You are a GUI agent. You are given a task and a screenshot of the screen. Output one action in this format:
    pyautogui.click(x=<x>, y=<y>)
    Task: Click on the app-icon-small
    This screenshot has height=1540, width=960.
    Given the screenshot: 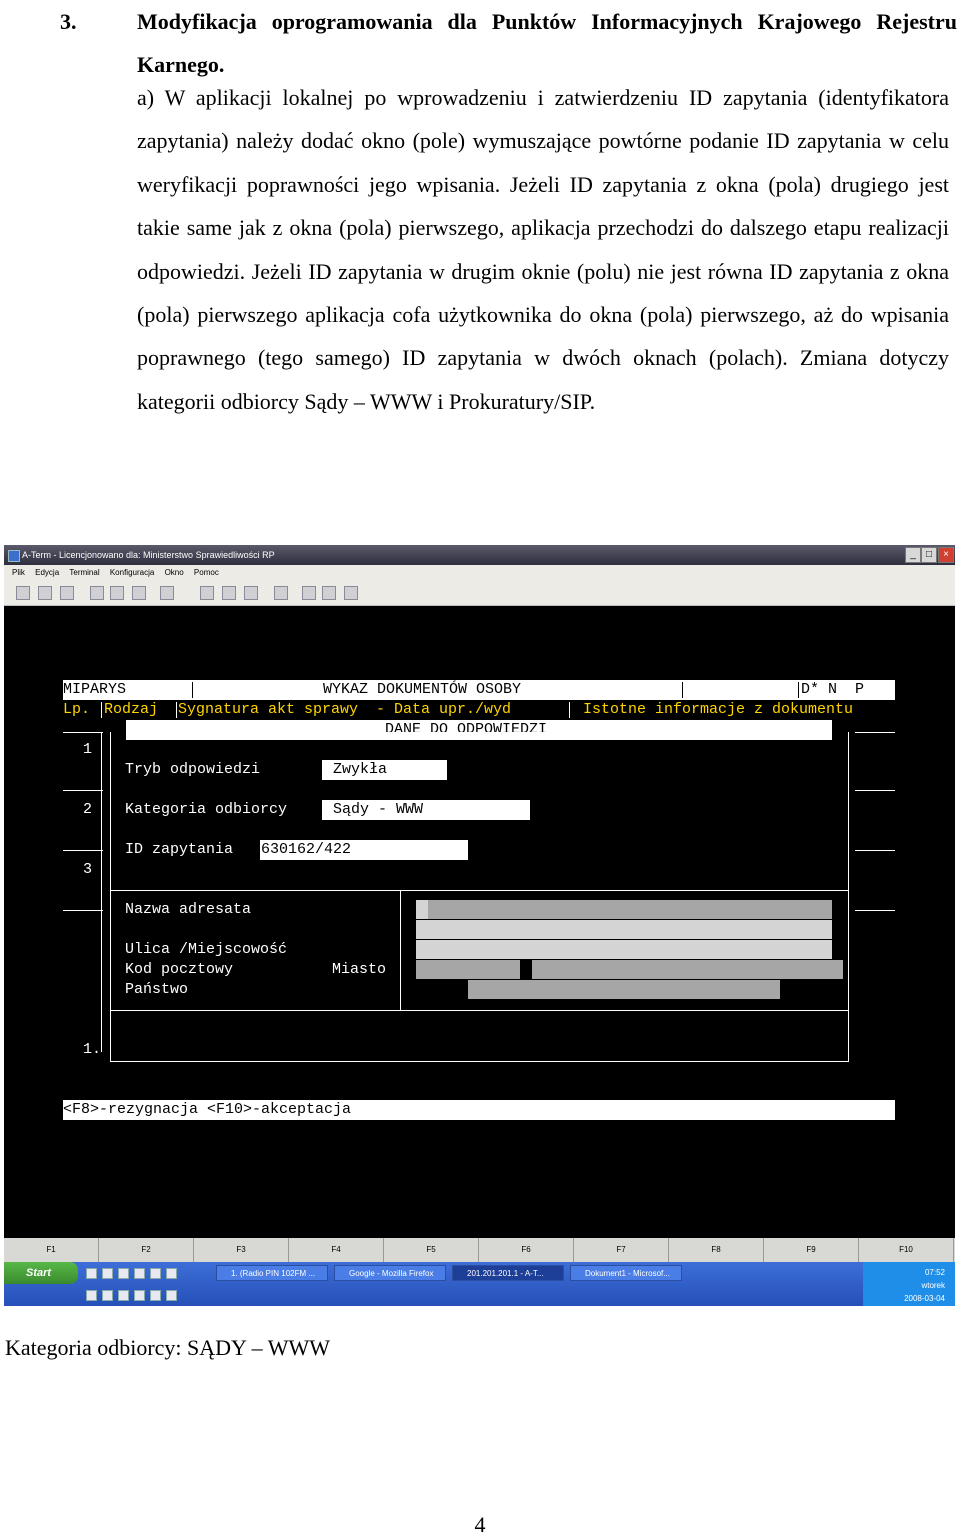 What is the action you would take?
    pyautogui.click(x=351, y=593)
    